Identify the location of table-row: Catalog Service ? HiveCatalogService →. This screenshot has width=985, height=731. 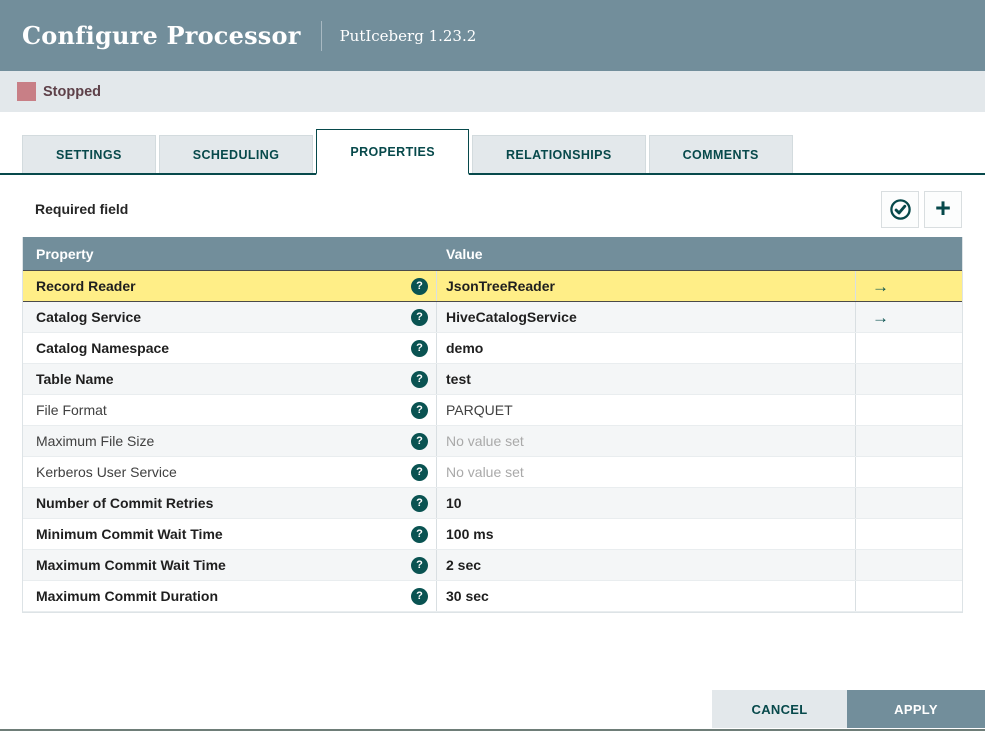
(492, 317).